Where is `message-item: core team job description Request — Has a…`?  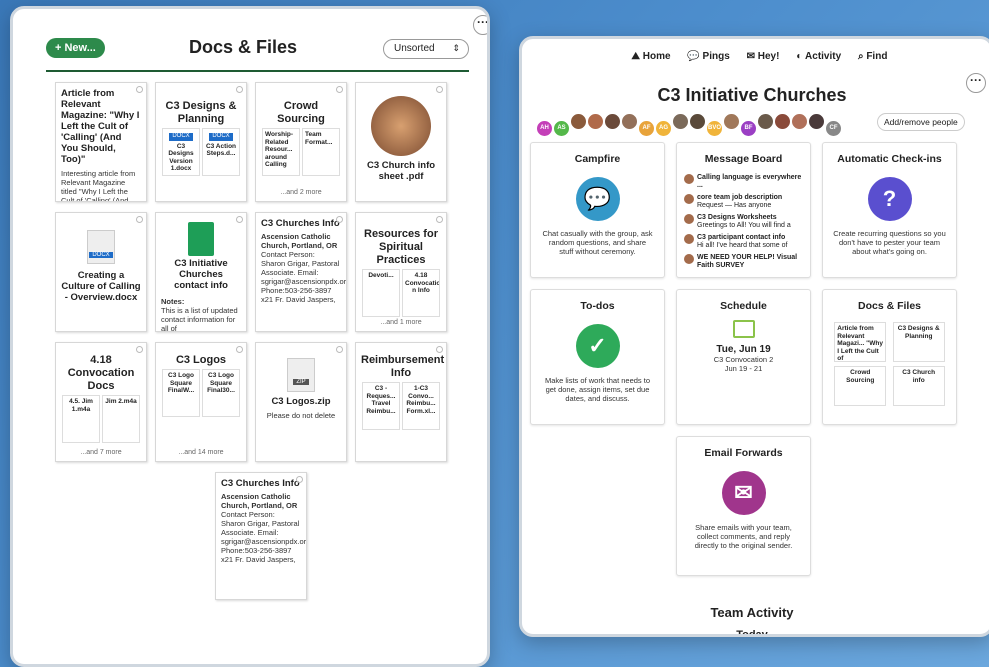 message-item: core team job description Request — Has a… is located at coordinates (743, 203).